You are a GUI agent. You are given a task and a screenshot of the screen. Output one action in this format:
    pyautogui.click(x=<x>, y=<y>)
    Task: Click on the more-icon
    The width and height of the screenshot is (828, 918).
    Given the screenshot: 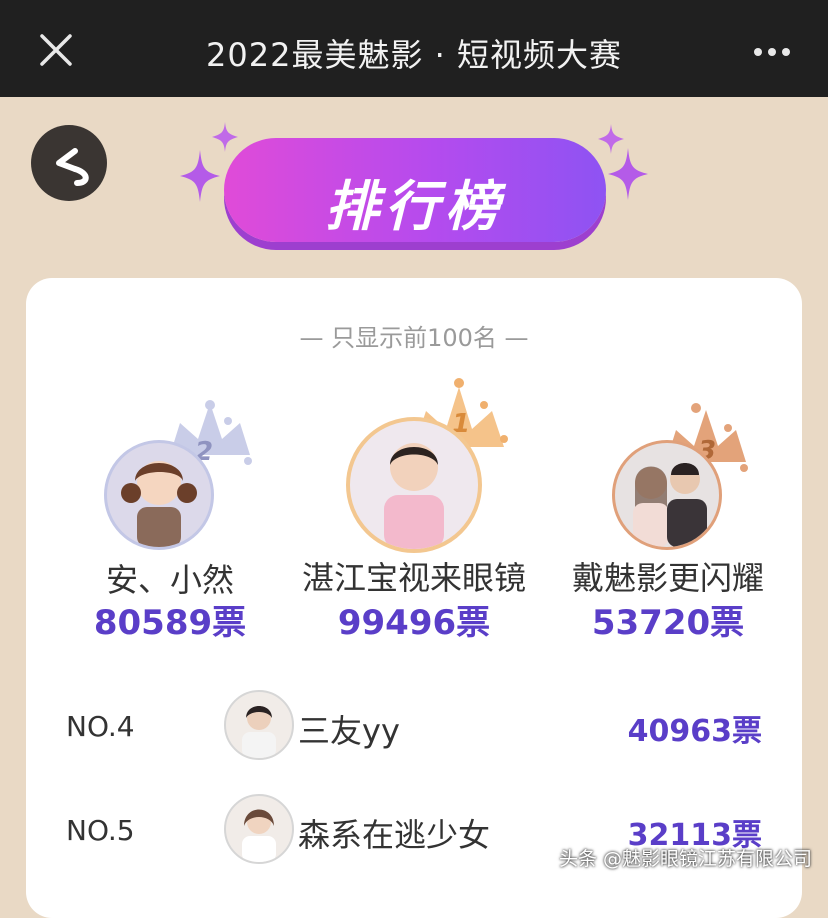 What is the action you would take?
    pyautogui.click(x=772, y=52)
    